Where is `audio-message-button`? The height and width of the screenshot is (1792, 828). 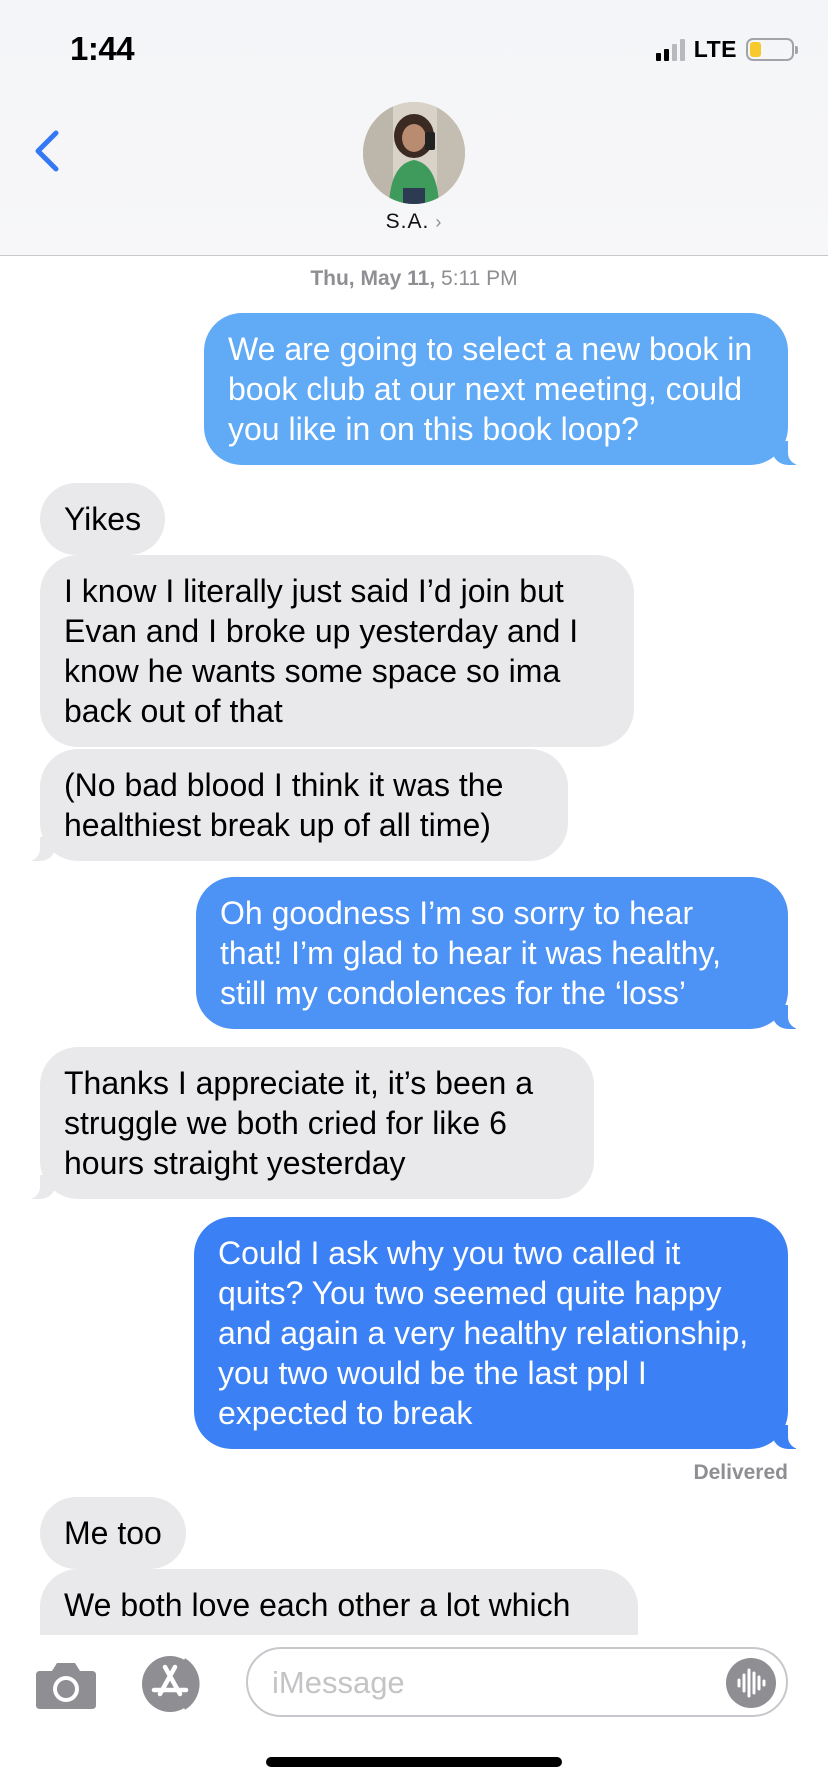 audio-message-button is located at coordinates (751, 1683).